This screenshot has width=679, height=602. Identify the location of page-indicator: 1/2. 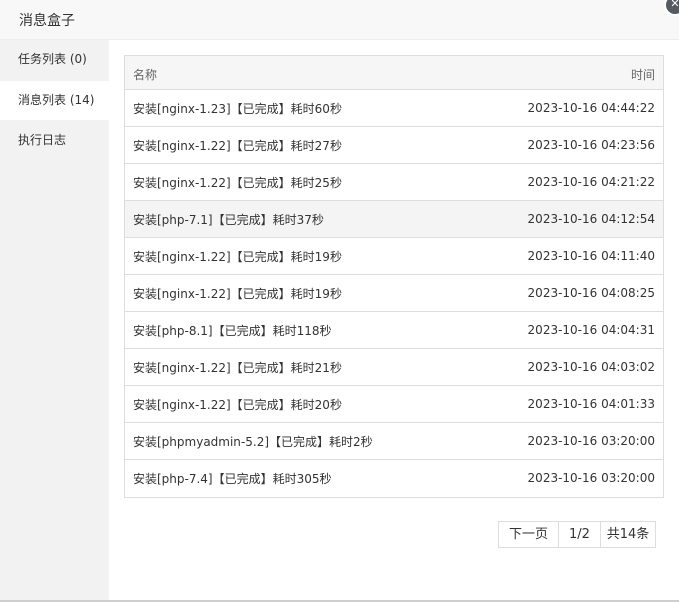
(580, 534).